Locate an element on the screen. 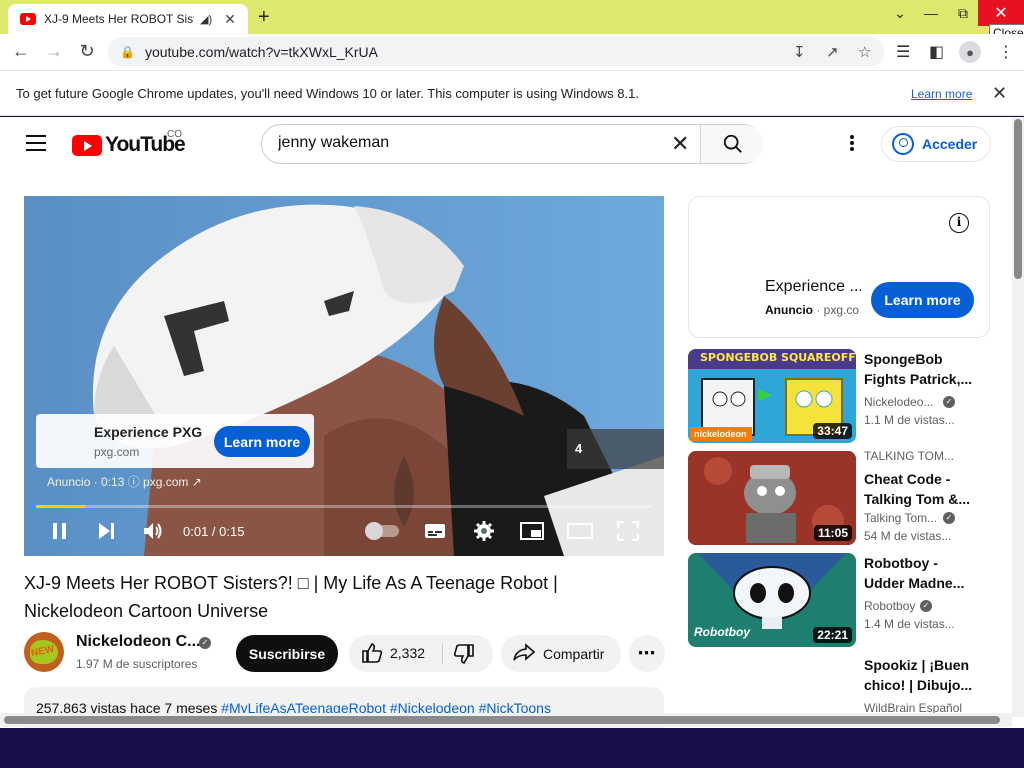 The width and height of the screenshot is (1024, 768). pause-icon is located at coordinates (60, 531).